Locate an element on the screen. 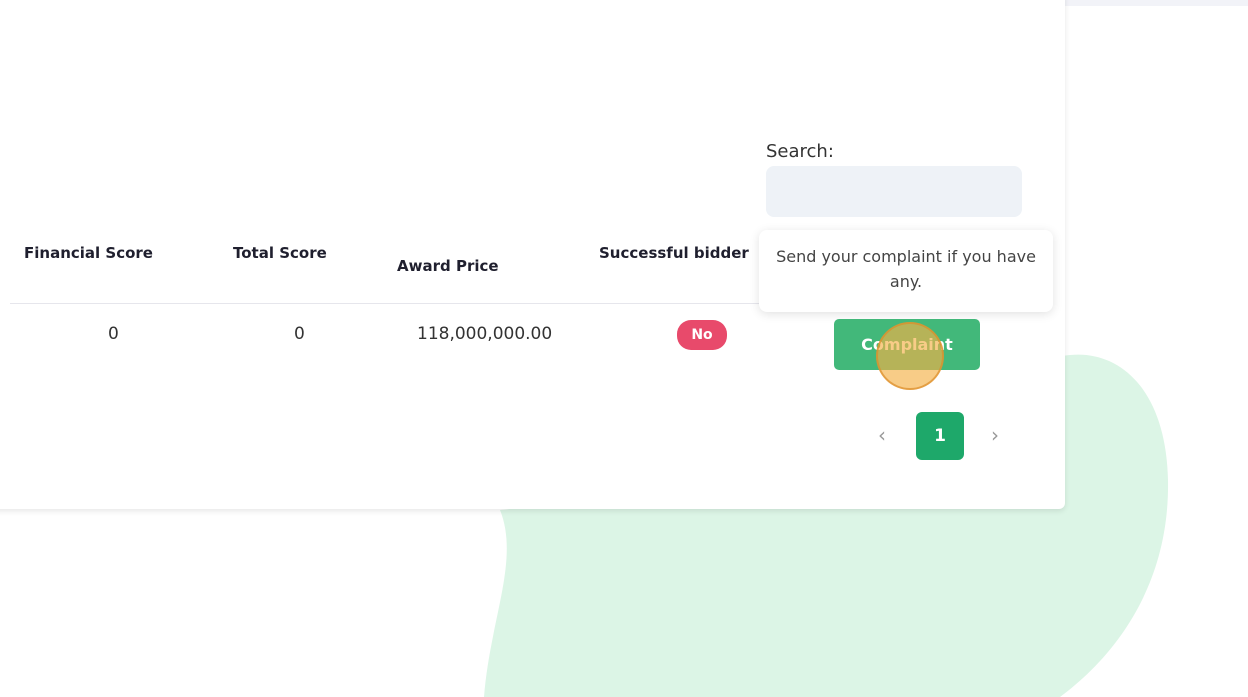 This screenshot has width=1248, height=697. header-divider is located at coordinates (390, 303).